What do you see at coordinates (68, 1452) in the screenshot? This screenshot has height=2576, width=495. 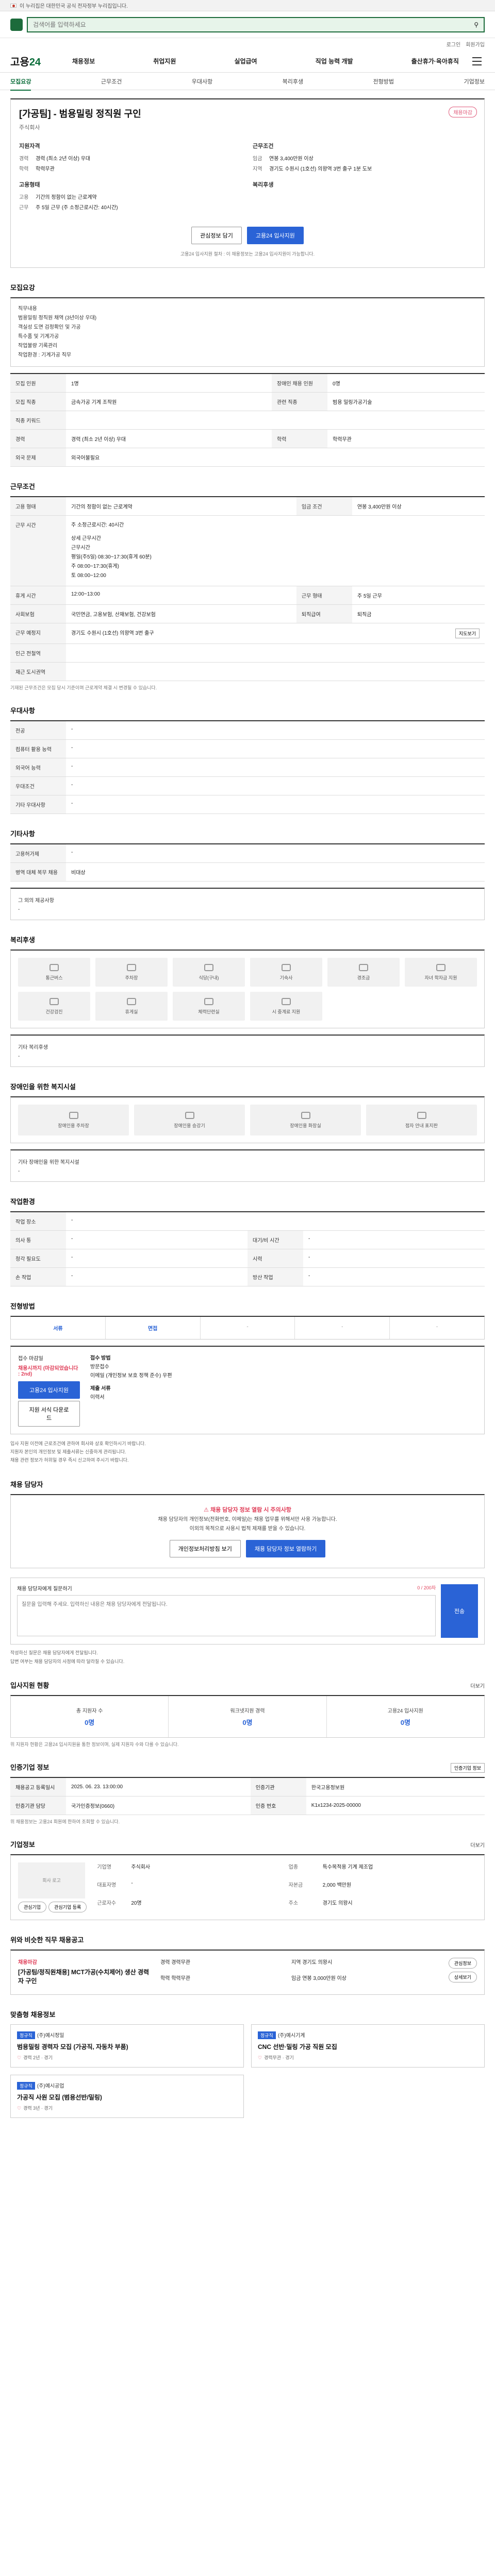 I see `warning-line: 지원자 본인의 개인정보 및 제출서류는 신중하게 관리됩니다.` at bounding box center [68, 1452].